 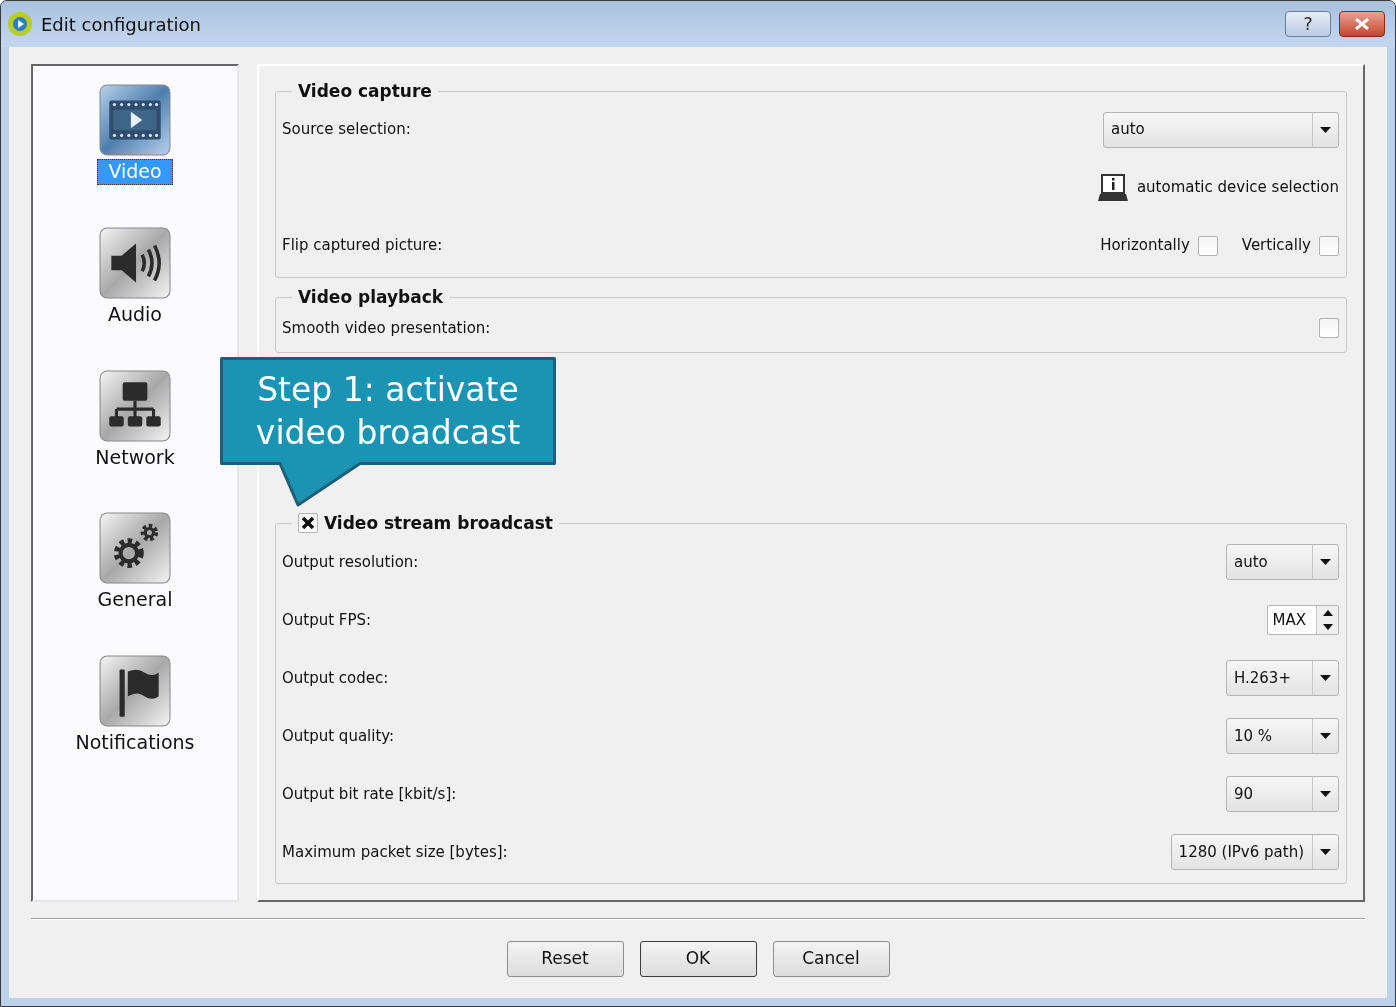 I want to click on dropdown: 10 %, so click(x=1282, y=736).